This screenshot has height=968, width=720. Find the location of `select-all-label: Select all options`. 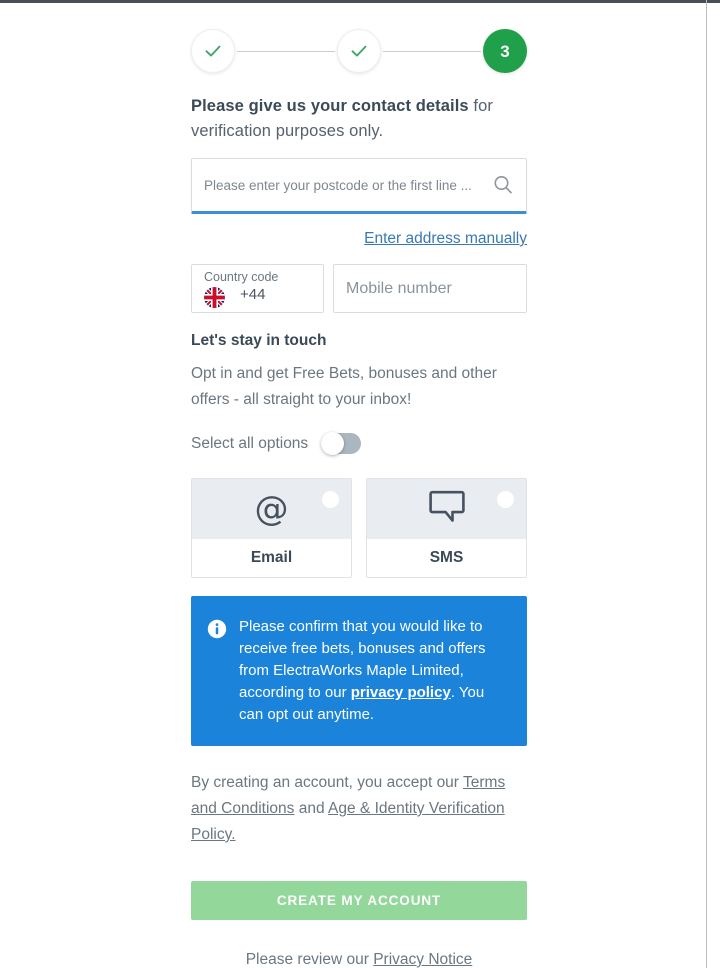

select-all-label: Select all options is located at coordinates (250, 443).